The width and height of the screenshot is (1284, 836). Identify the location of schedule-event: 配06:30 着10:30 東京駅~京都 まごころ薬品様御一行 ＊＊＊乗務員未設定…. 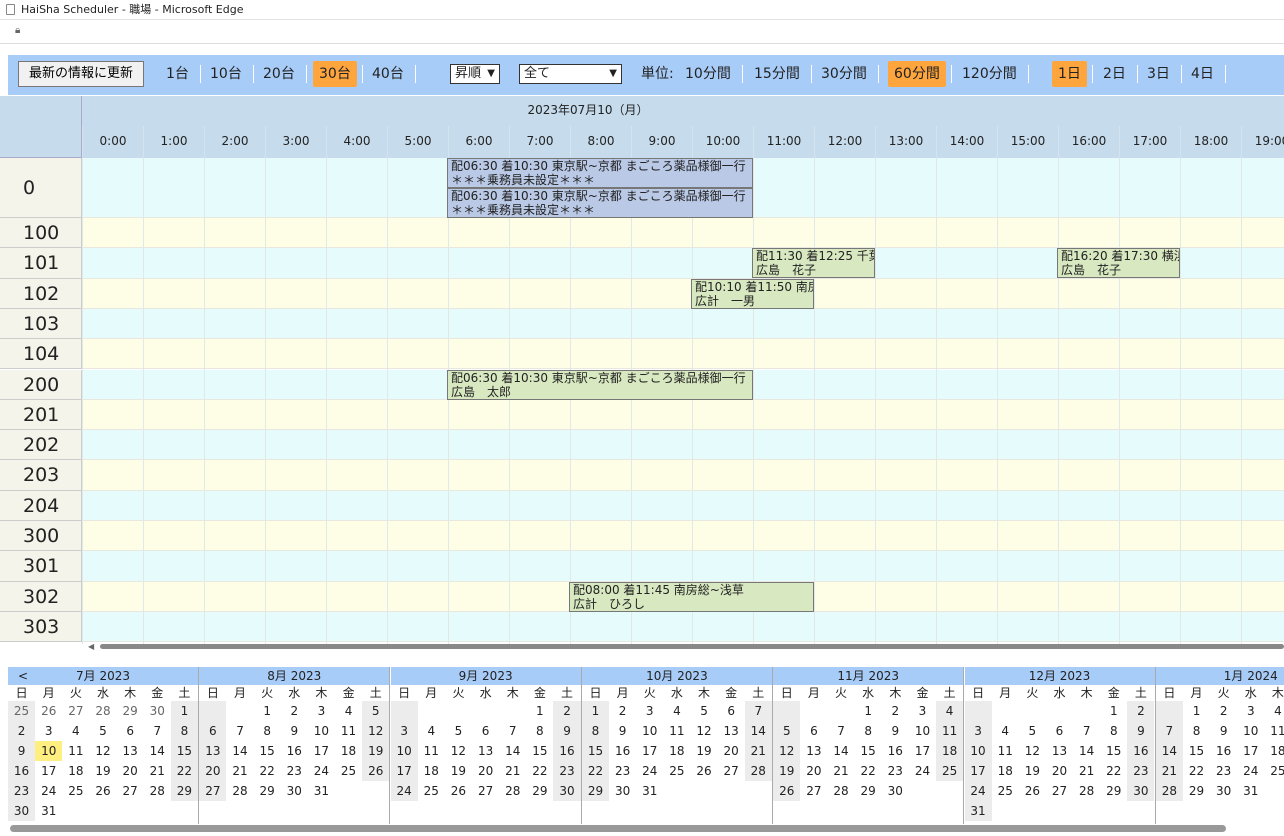
(600, 173).